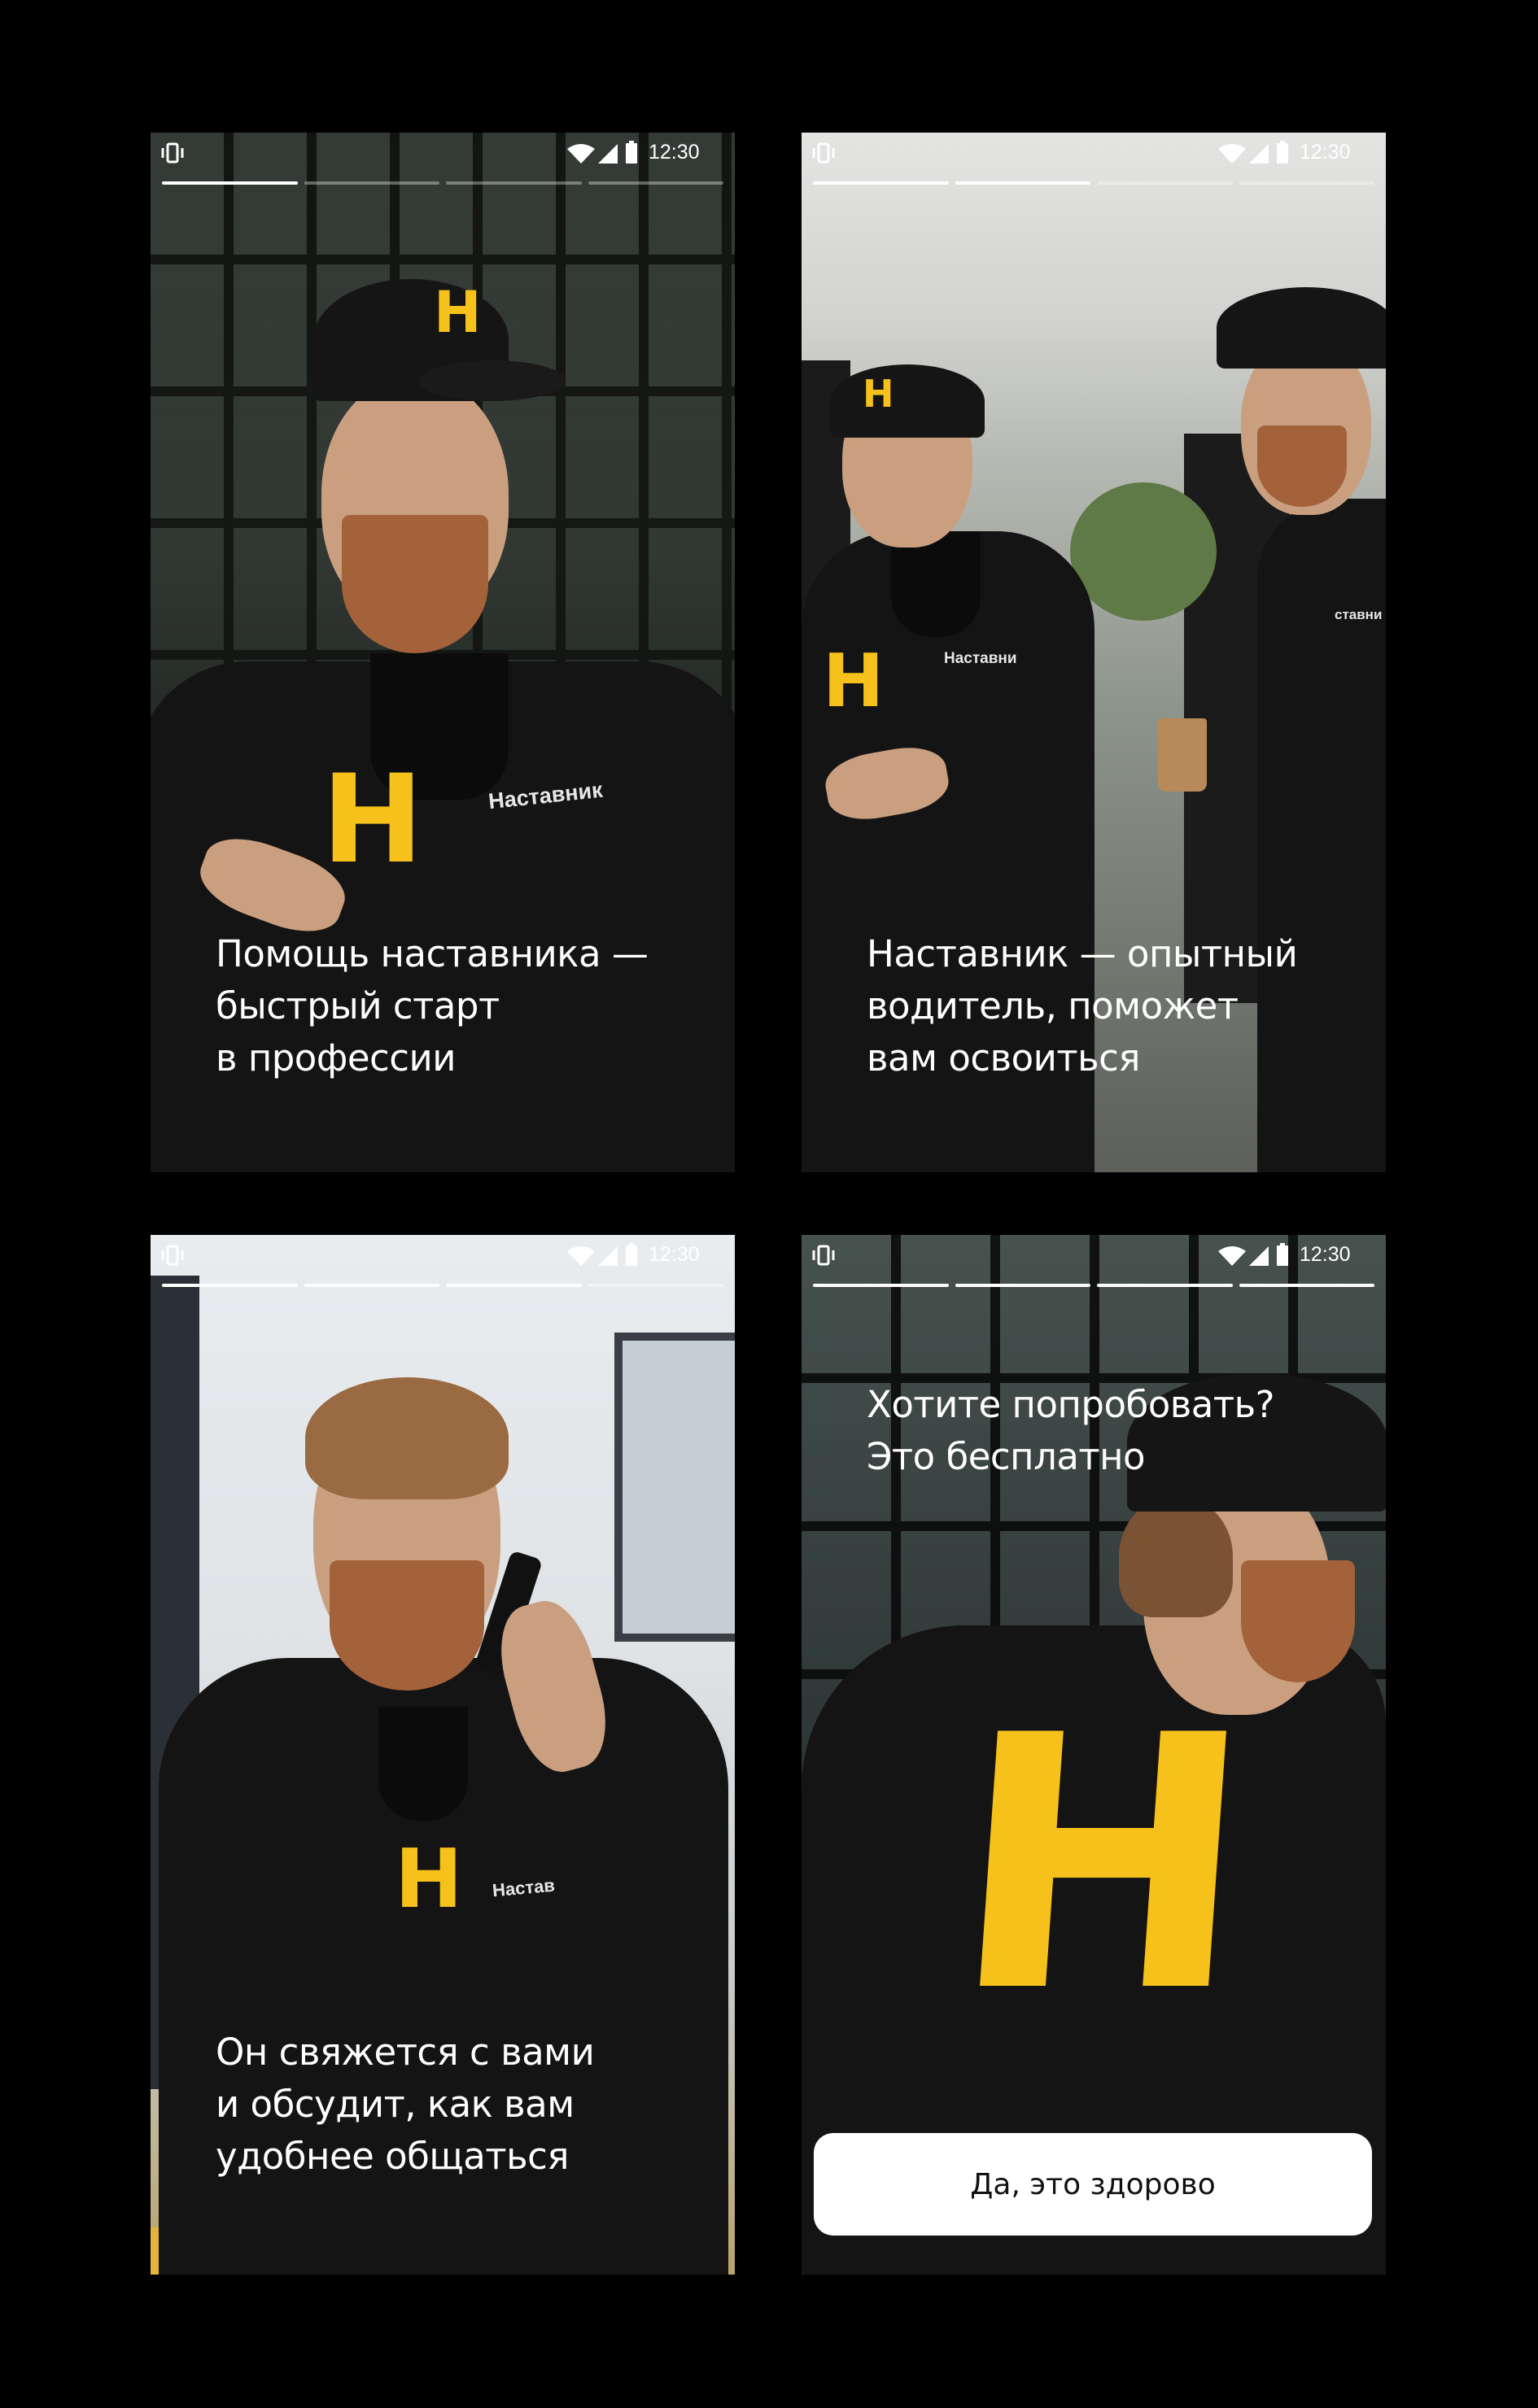  What do you see at coordinates (981, 658) in the screenshot?
I see `jacket-chest-text: Наставни` at bounding box center [981, 658].